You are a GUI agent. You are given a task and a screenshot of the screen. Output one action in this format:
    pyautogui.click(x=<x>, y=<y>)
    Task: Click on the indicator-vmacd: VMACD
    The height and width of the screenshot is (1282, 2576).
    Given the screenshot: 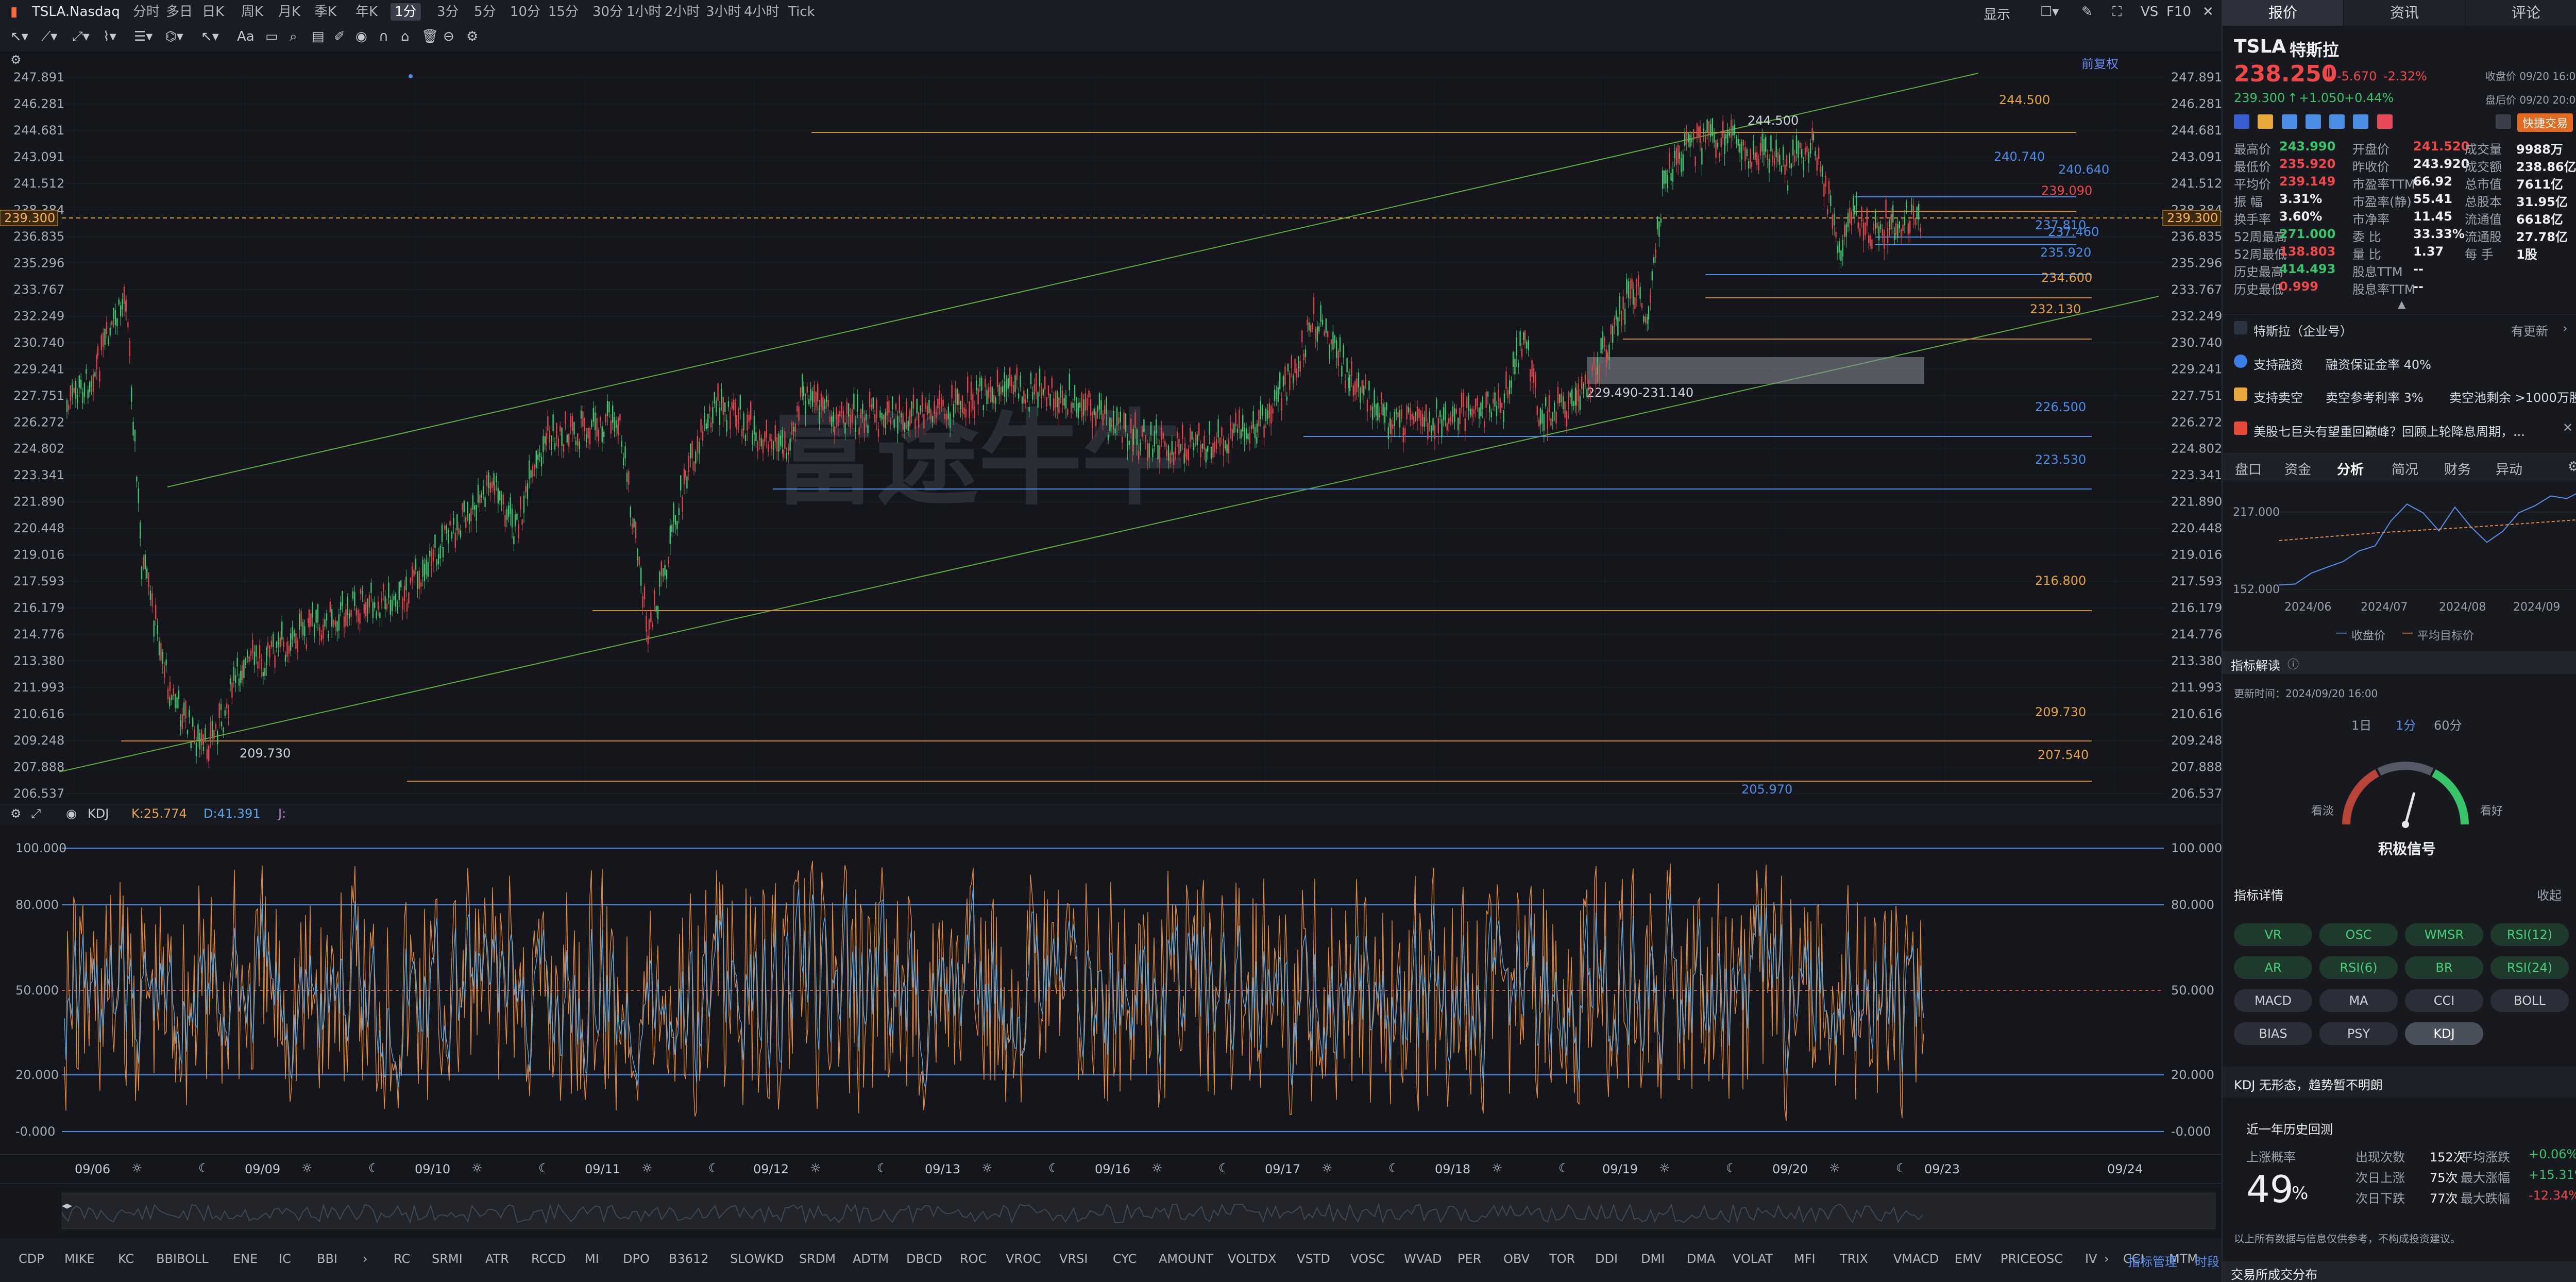 What is the action you would take?
    pyautogui.click(x=1916, y=1259)
    